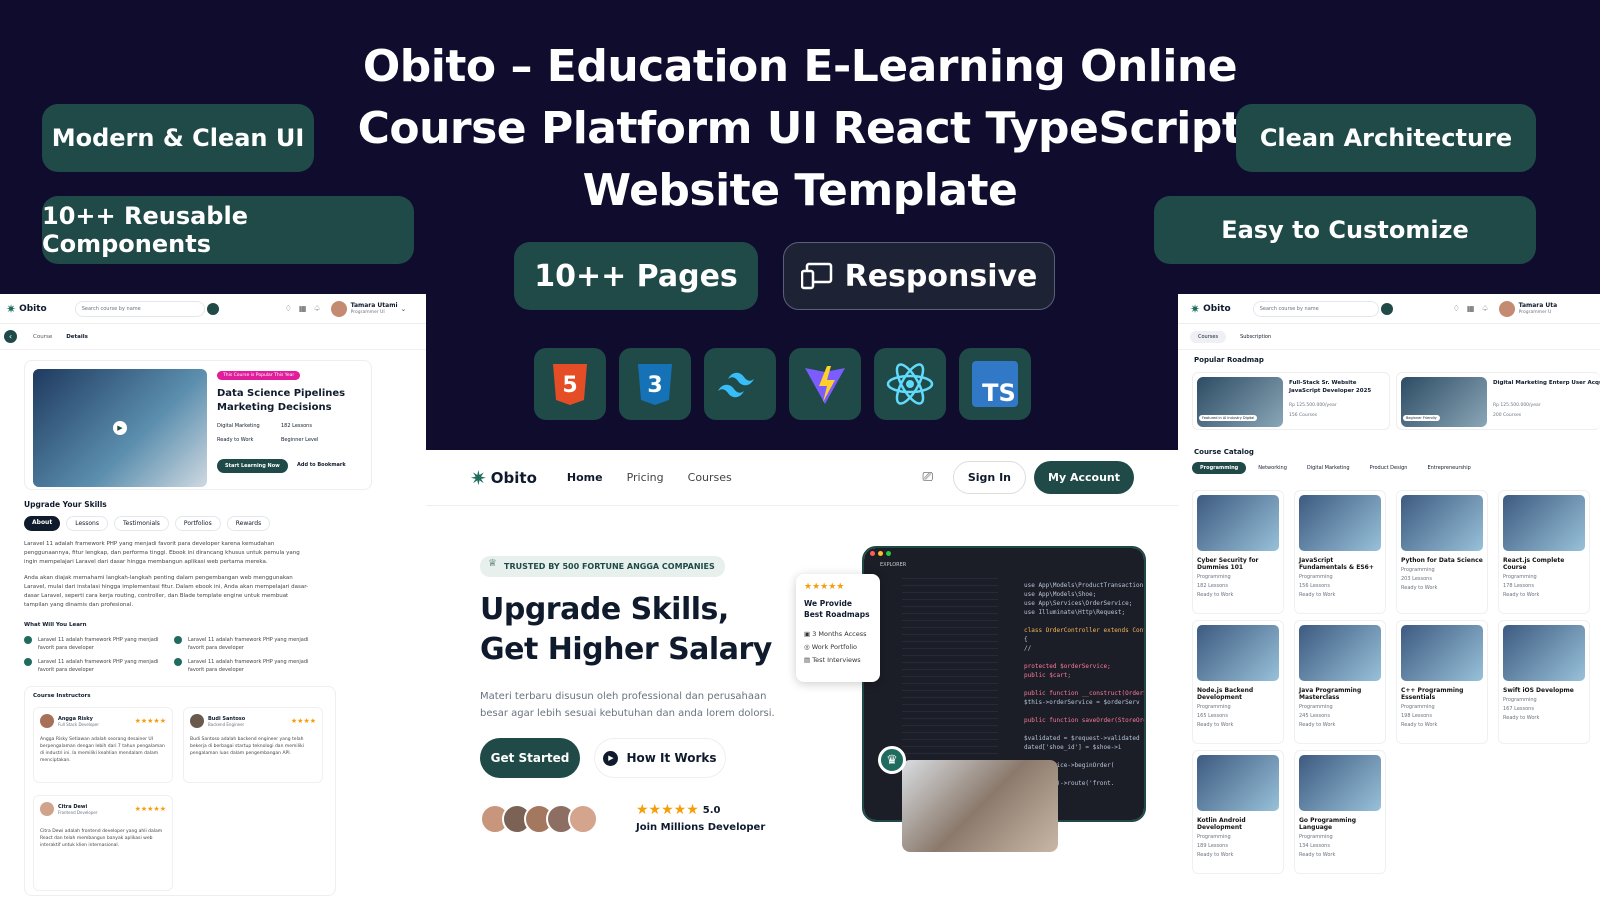 This screenshot has height=900, width=1600. What do you see at coordinates (539, 819) in the screenshot?
I see `avatar-stack` at bounding box center [539, 819].